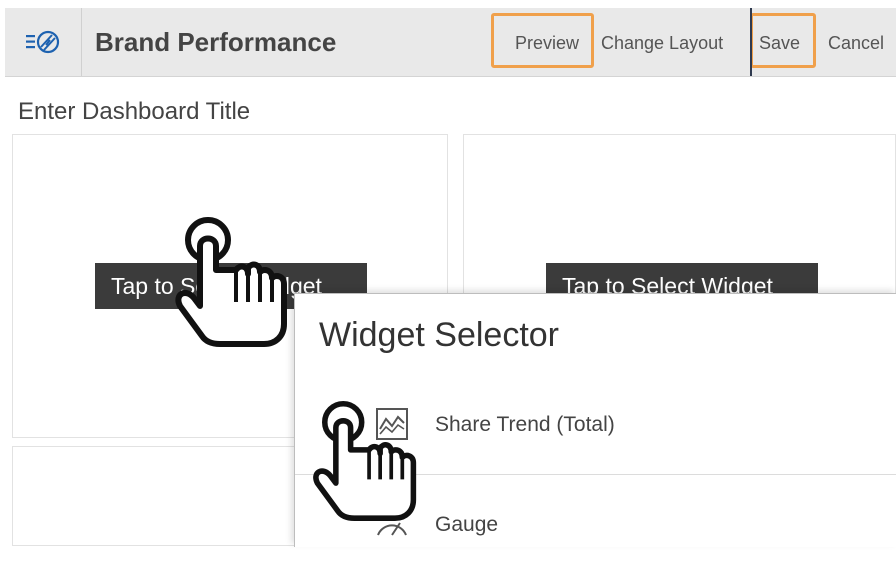  I want to click on menu-logo-icon, so click(43, 42).